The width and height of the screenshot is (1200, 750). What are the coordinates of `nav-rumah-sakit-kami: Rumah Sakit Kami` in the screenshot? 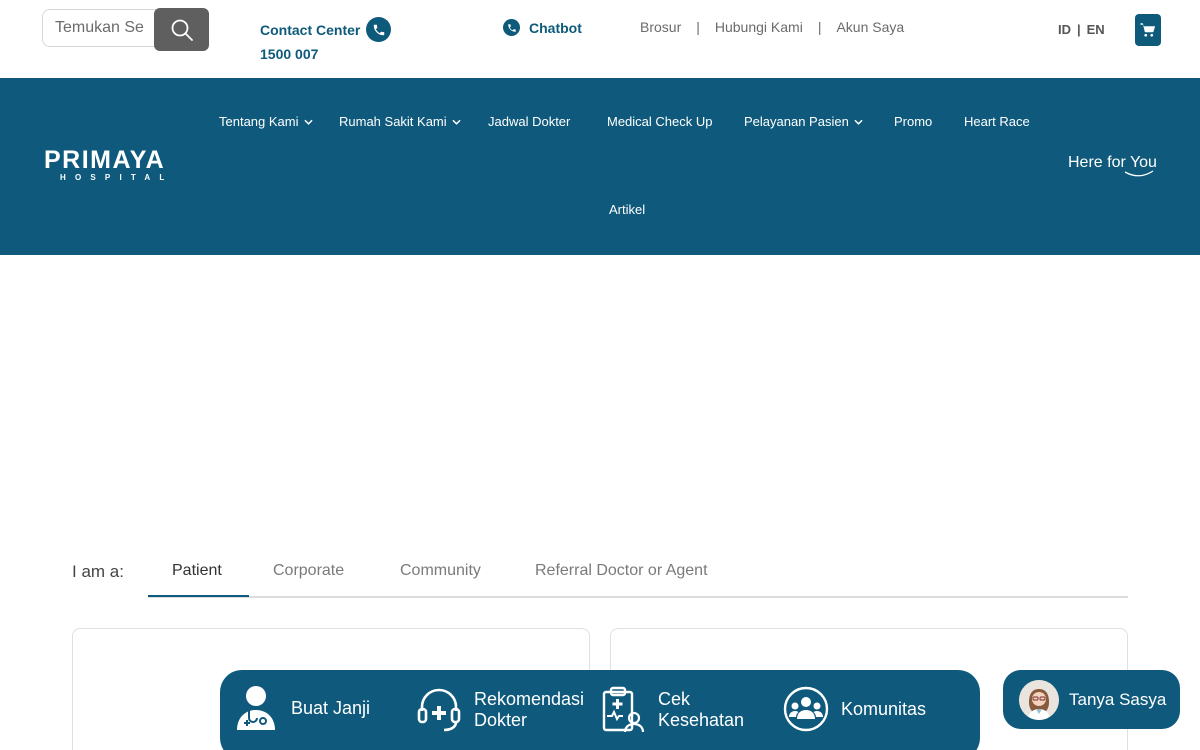 It's located at (400, 121).